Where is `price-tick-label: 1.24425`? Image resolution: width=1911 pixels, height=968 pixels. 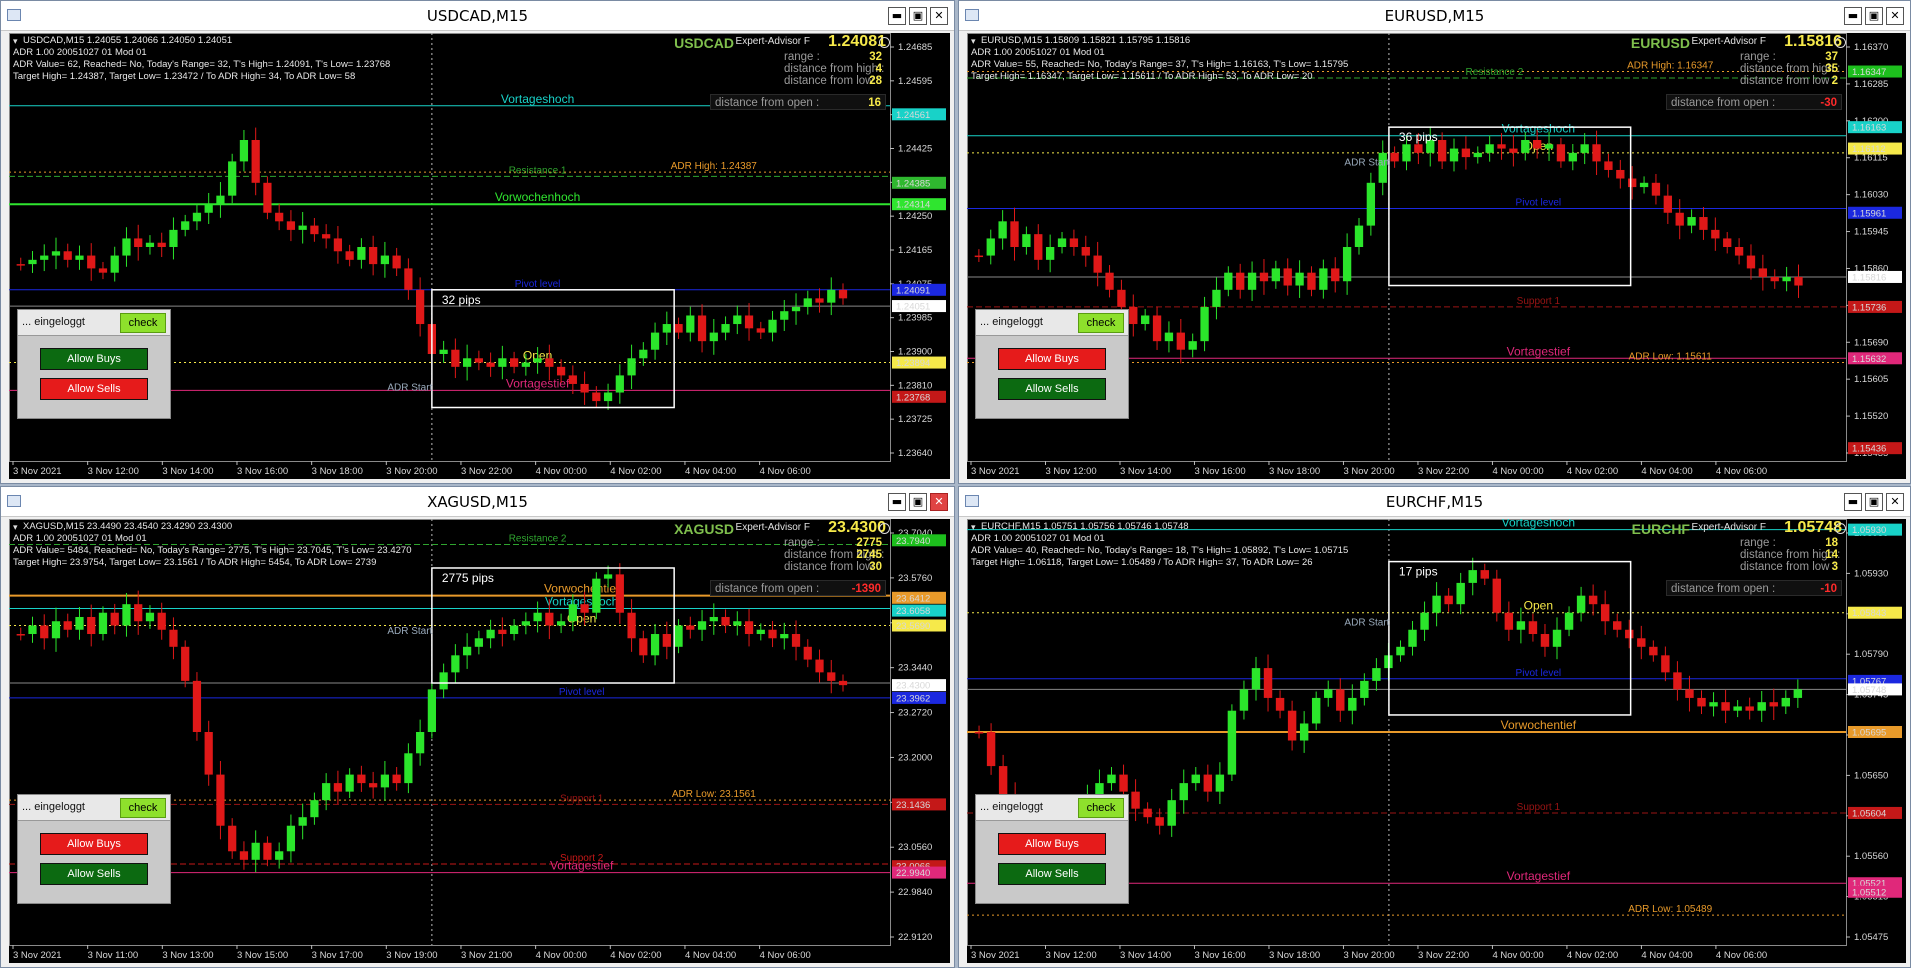 price-tick-label: 1.24425 is located at coordinates (915, 149).